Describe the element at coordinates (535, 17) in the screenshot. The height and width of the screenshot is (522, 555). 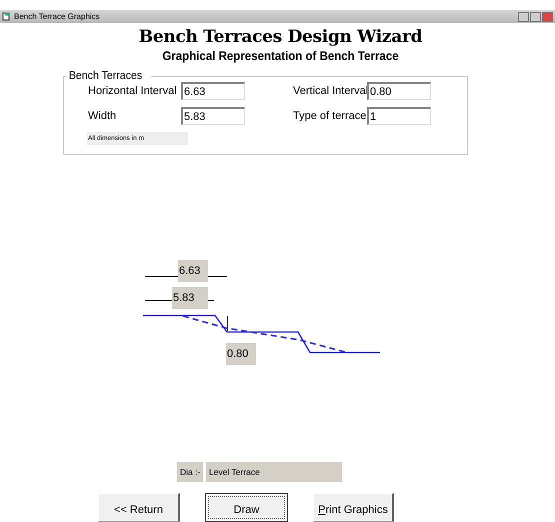
I see `maximize-button` at that location.